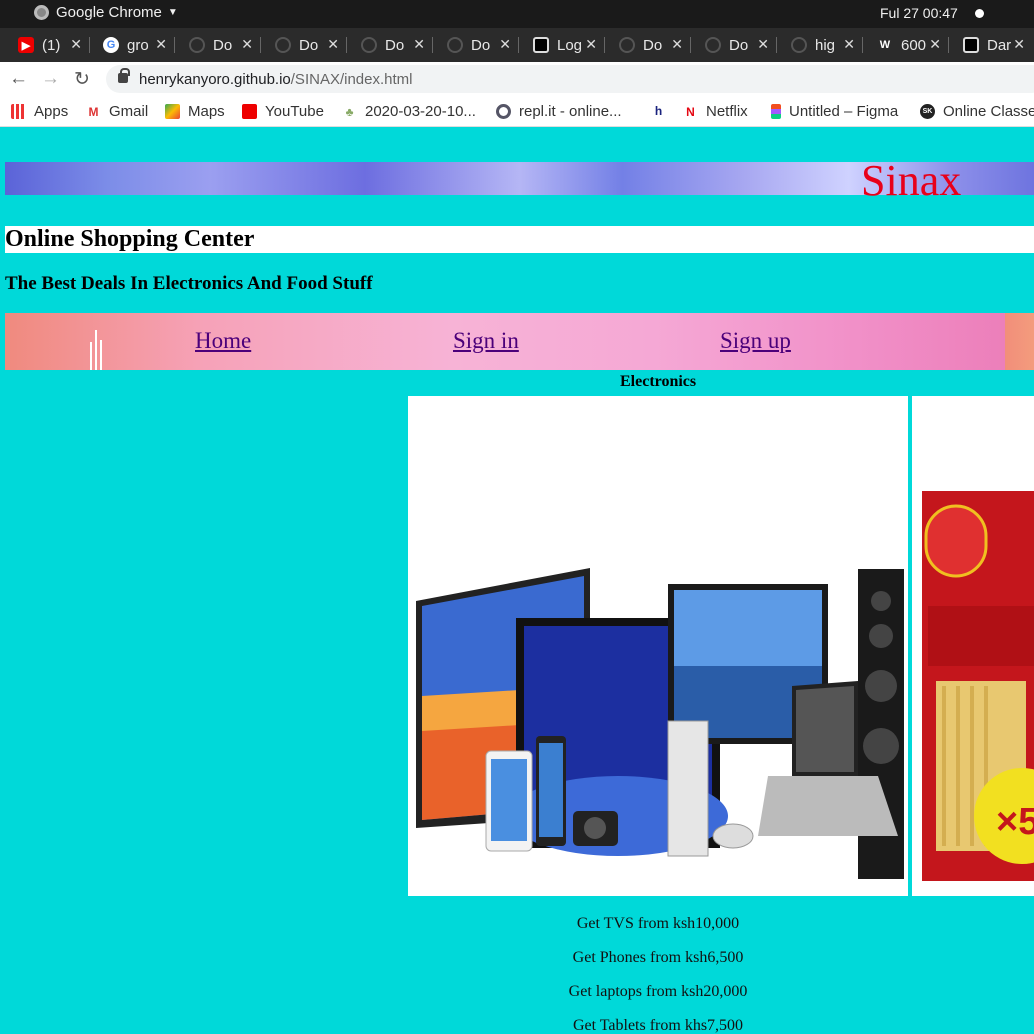 The image size is (1034, 1034). Describe the element at coordinates (658, 957) in the screenshot. I see `deal-line-phones: Get Phones from ksh6,500` at that location.